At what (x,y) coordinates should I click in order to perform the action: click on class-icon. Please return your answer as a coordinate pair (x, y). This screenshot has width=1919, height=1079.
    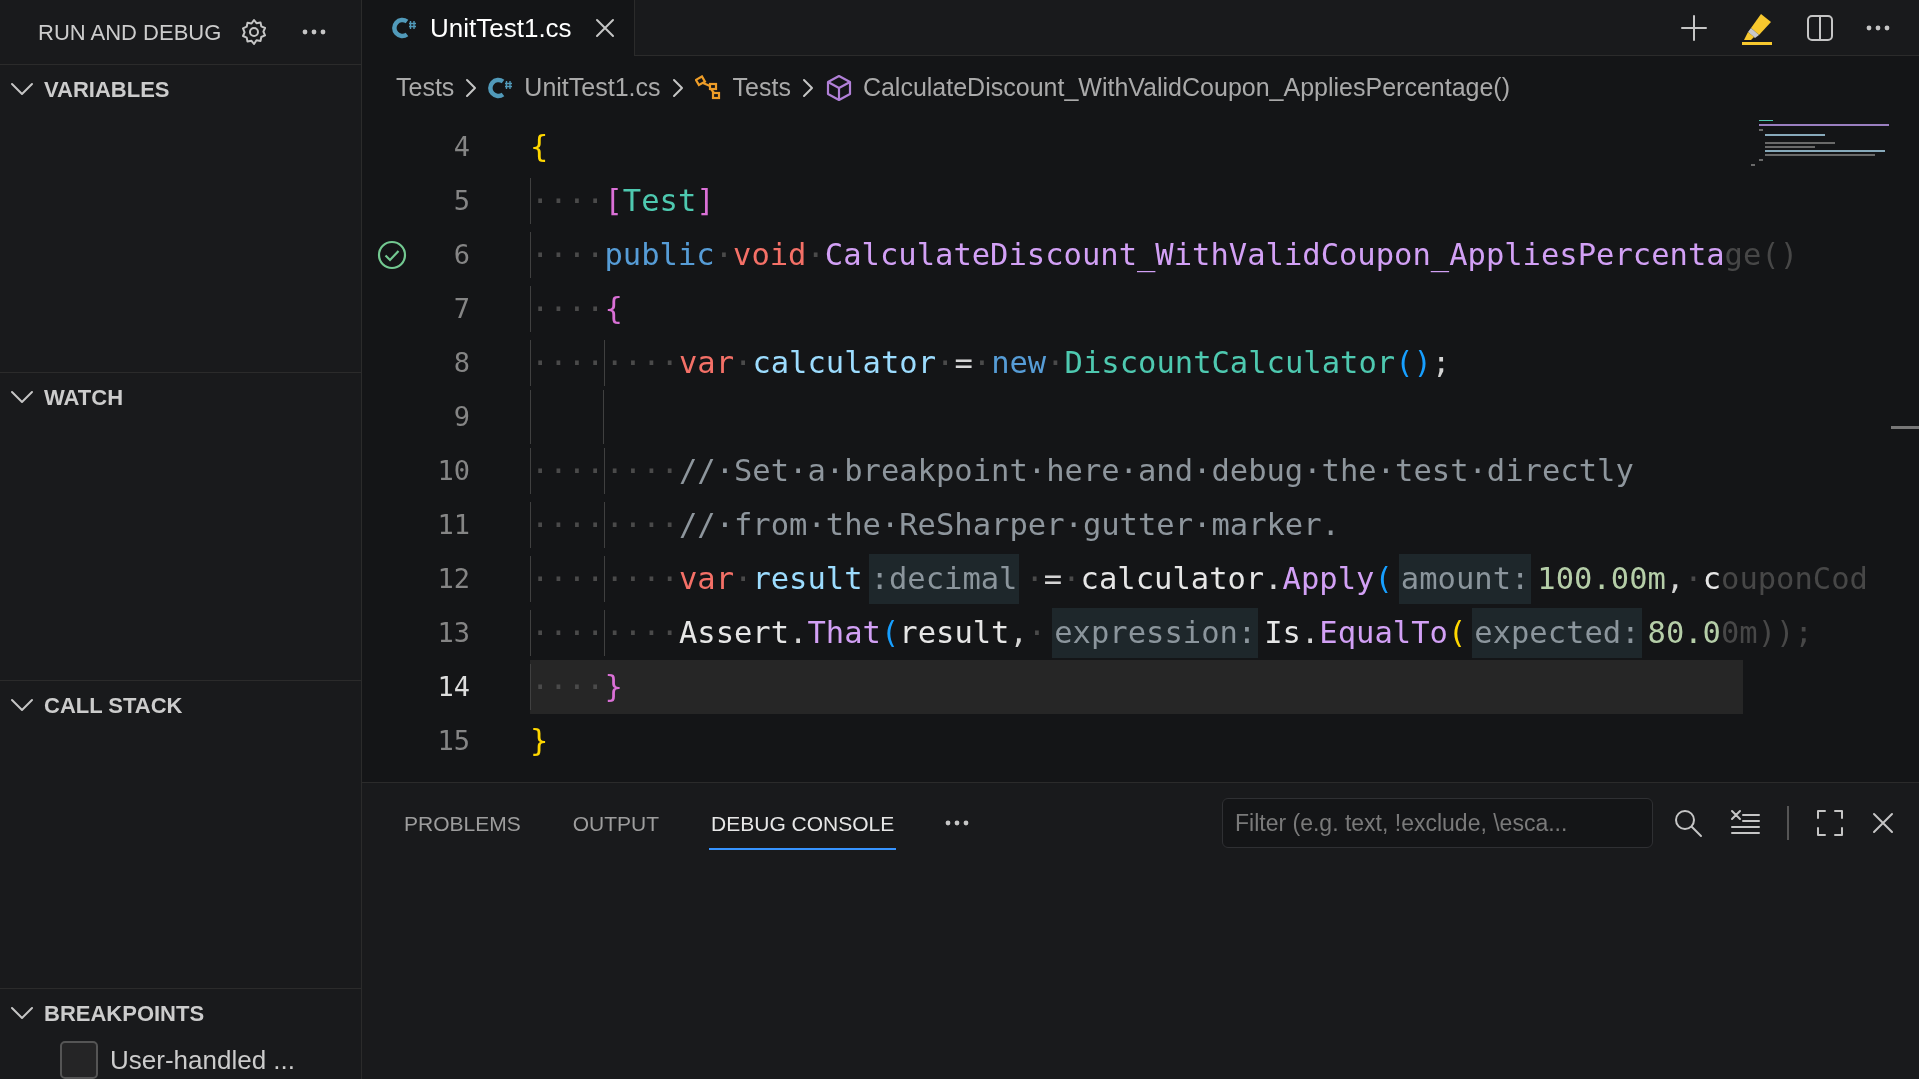
    Looking at the image, I should click on (708, 88).